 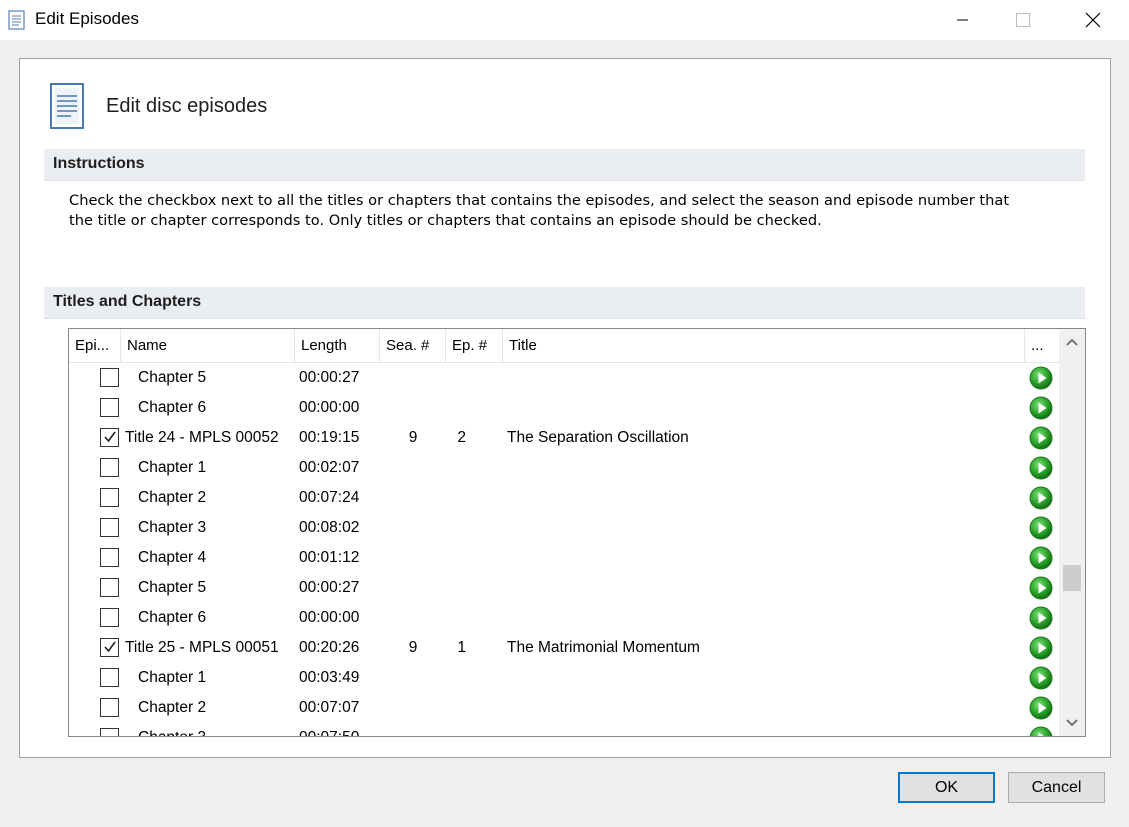 What do you see at coordinates (598, 437) in the screenshot?
I see `row-title: The Separation Oscillation` at bounding box center [598, 437].